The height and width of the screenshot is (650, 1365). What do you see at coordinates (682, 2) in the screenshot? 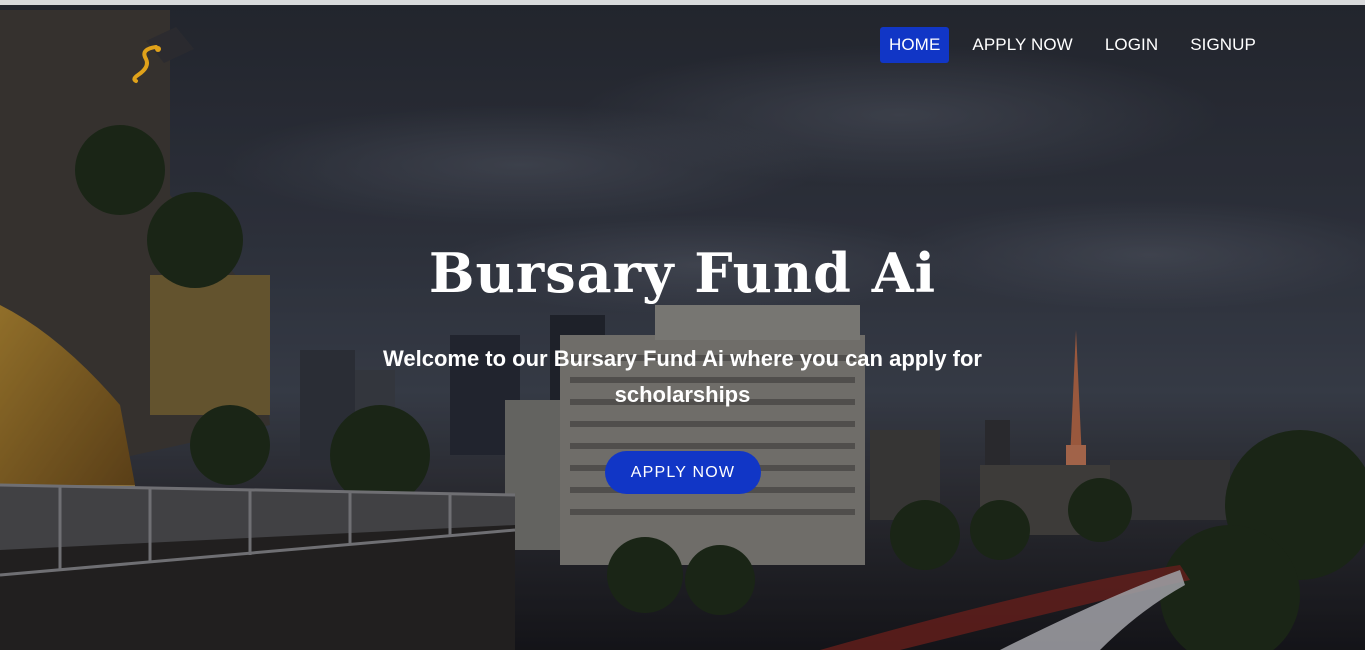
I see `browser-top-border` at bounding box center [682, 2].